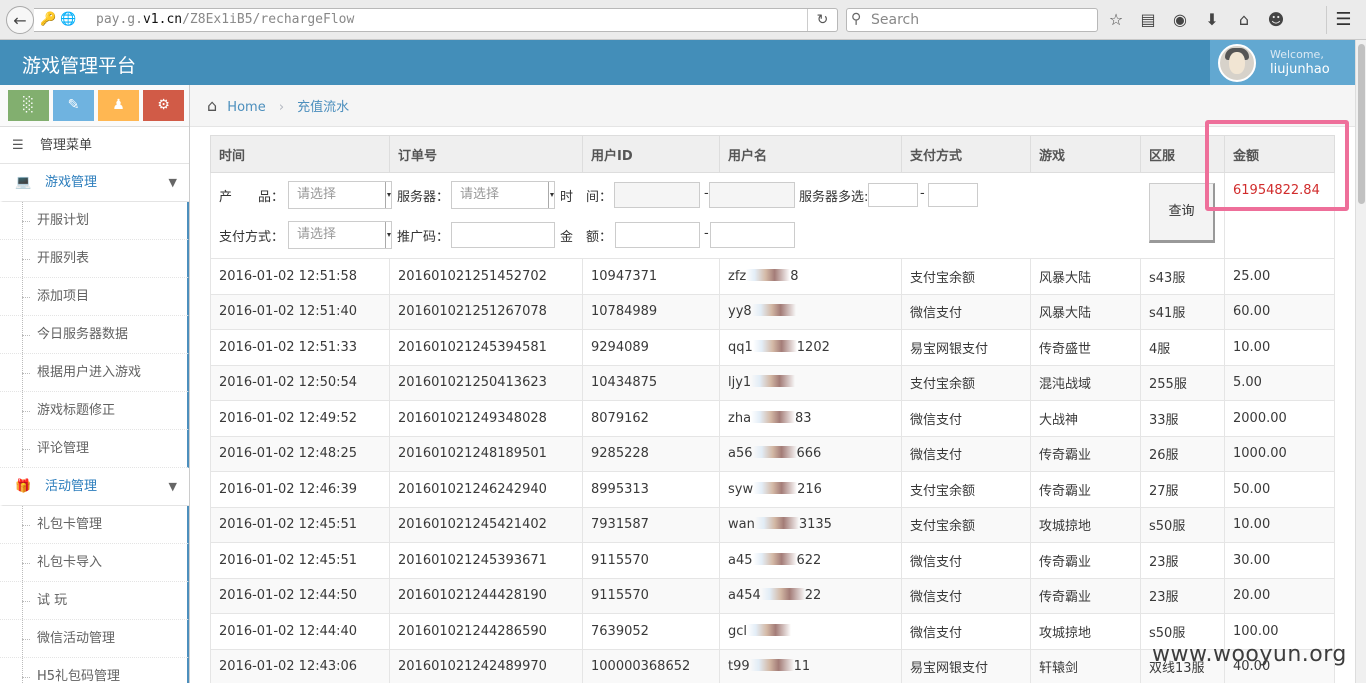  What do you see at coordinates (1085, 382) in the screenshot?
I see `cell-game: 混沌战域` at bounding box center [1085, 382].